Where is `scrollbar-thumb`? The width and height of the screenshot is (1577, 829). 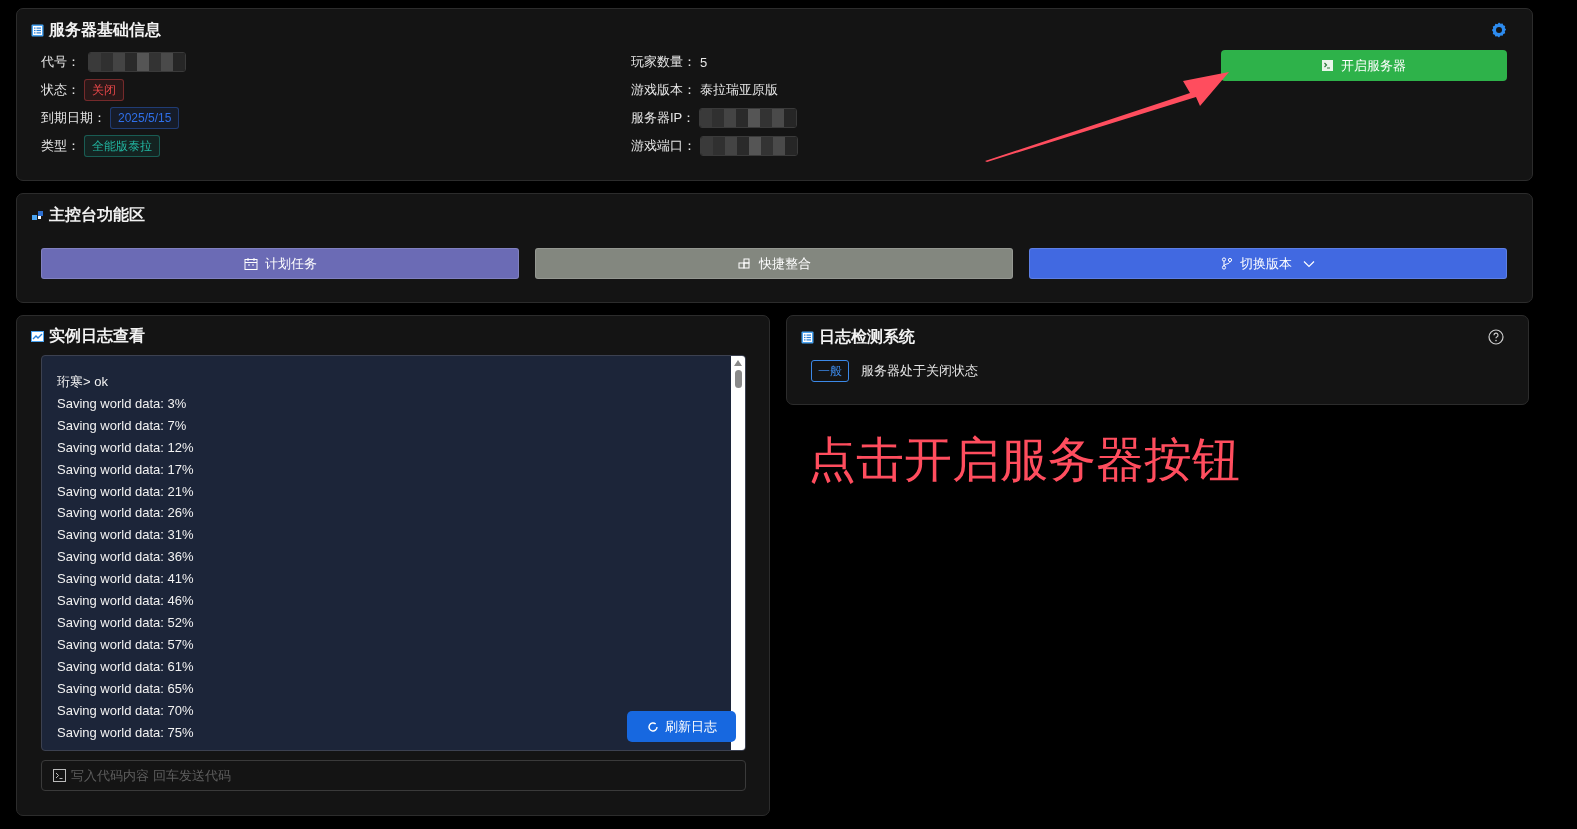
scrollbar-thumb is located at coordinates (738, 379).